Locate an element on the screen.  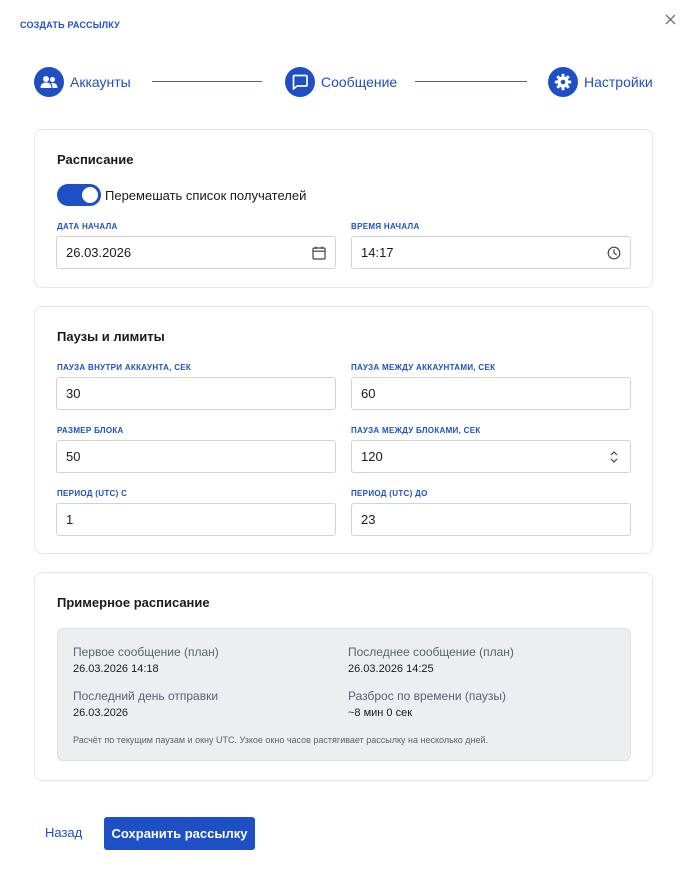
block-size-value: 50 is located at coordinates (73, 456).